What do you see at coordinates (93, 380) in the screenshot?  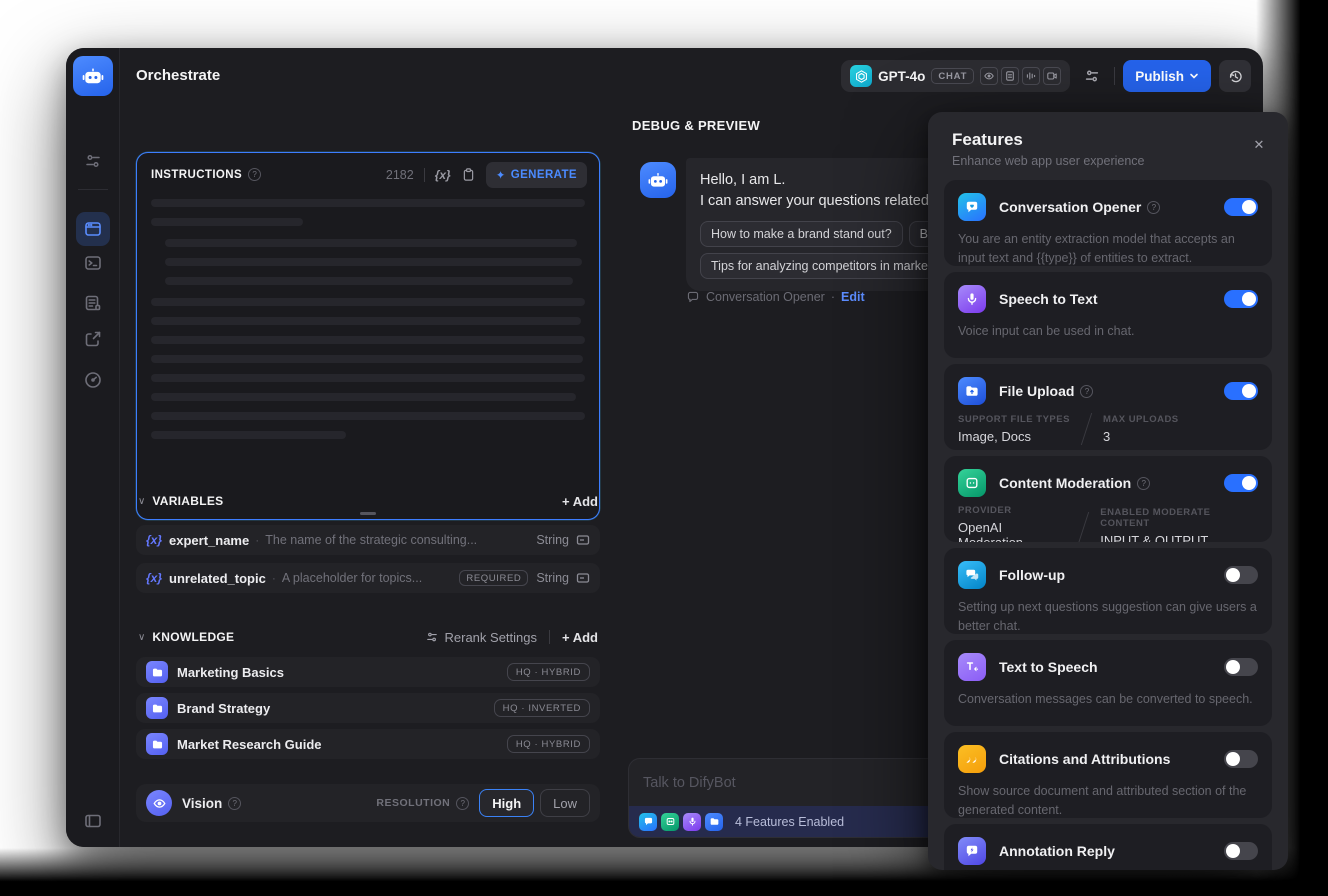 I see `sidebar-item-monitoring` at bounding box center [93, 380].